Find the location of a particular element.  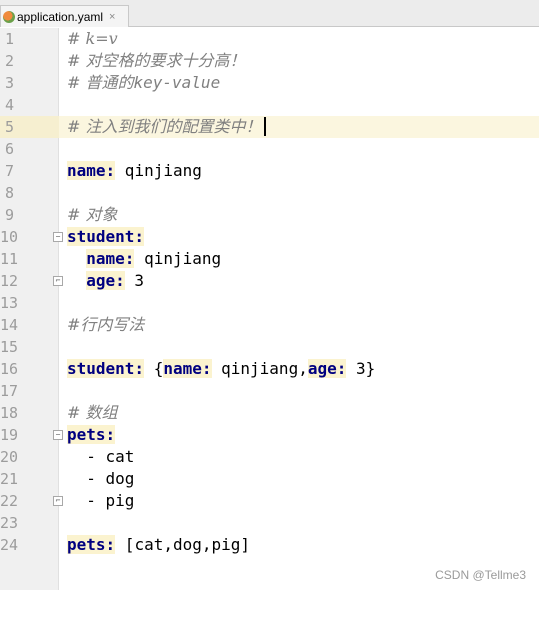

comment: # 普通的key-value is located at coordinates (143, 82).